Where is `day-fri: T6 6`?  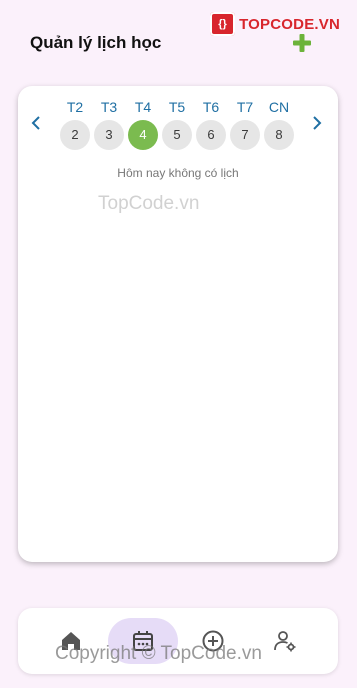
day-fri: T6 6 is located at coordinates (211, 123).